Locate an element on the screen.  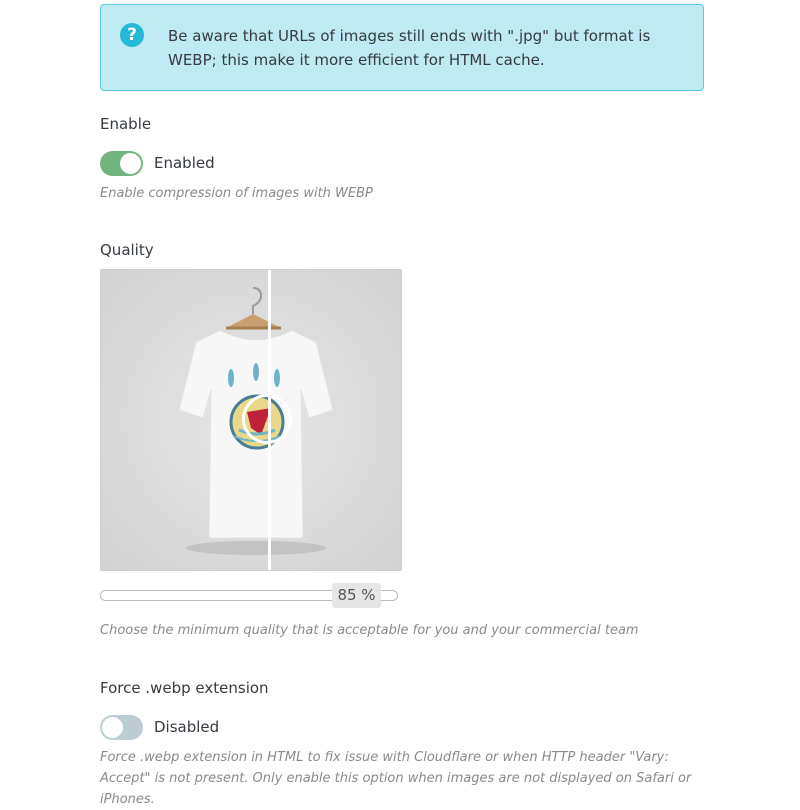
quality-slider-value: 85 % is located at coordinates (356, 595).